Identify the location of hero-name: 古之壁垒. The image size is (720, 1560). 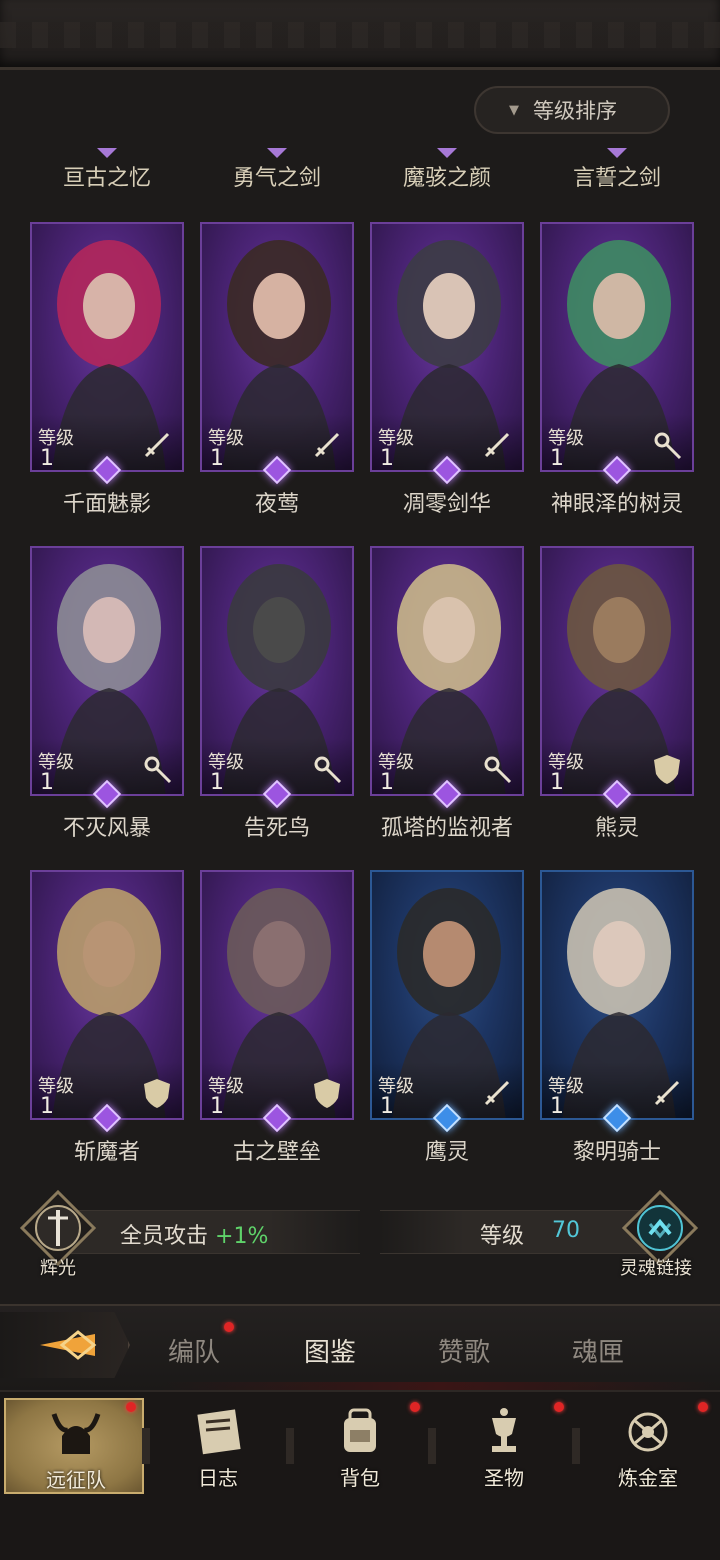
(276, 1152).